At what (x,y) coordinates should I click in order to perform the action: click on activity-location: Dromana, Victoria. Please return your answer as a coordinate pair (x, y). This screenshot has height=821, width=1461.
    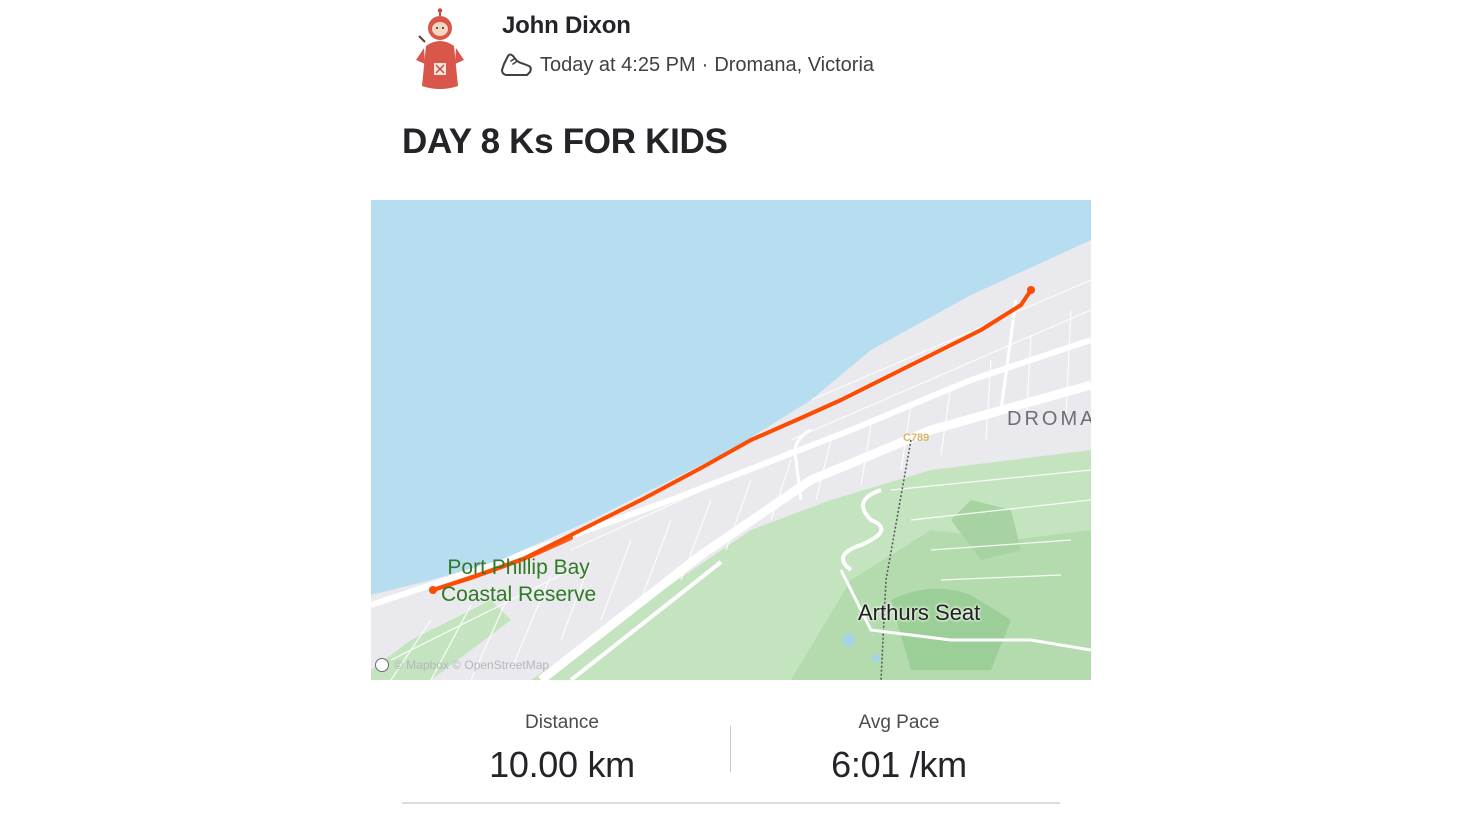
    Looking at the image, I should click on (794, 64).